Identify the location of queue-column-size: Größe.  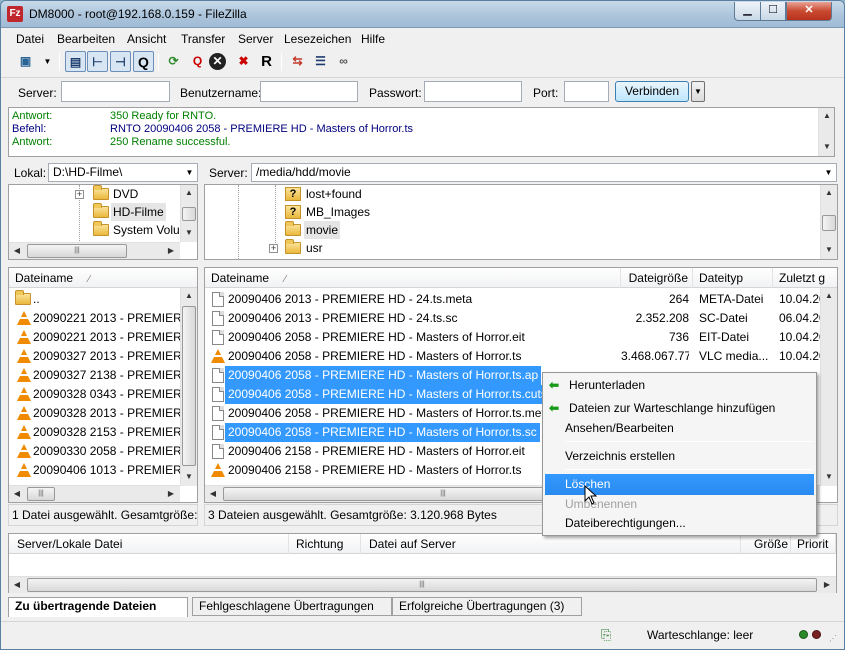
(766, 544).